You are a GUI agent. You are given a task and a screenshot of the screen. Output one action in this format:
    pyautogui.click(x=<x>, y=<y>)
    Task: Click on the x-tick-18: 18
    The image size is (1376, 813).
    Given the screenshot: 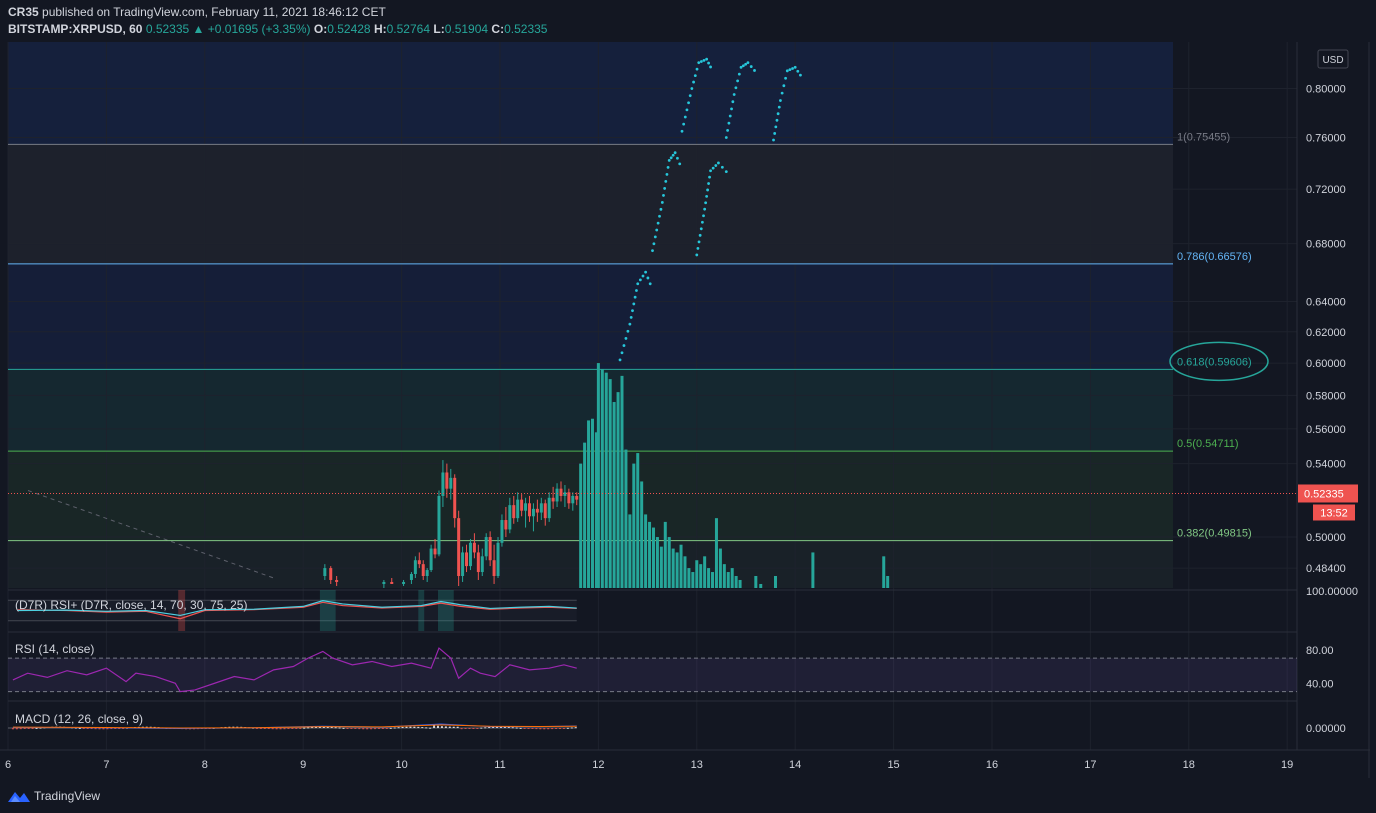 What is the action you would take?
    pyautogui.click(x=1189, y=765)
    